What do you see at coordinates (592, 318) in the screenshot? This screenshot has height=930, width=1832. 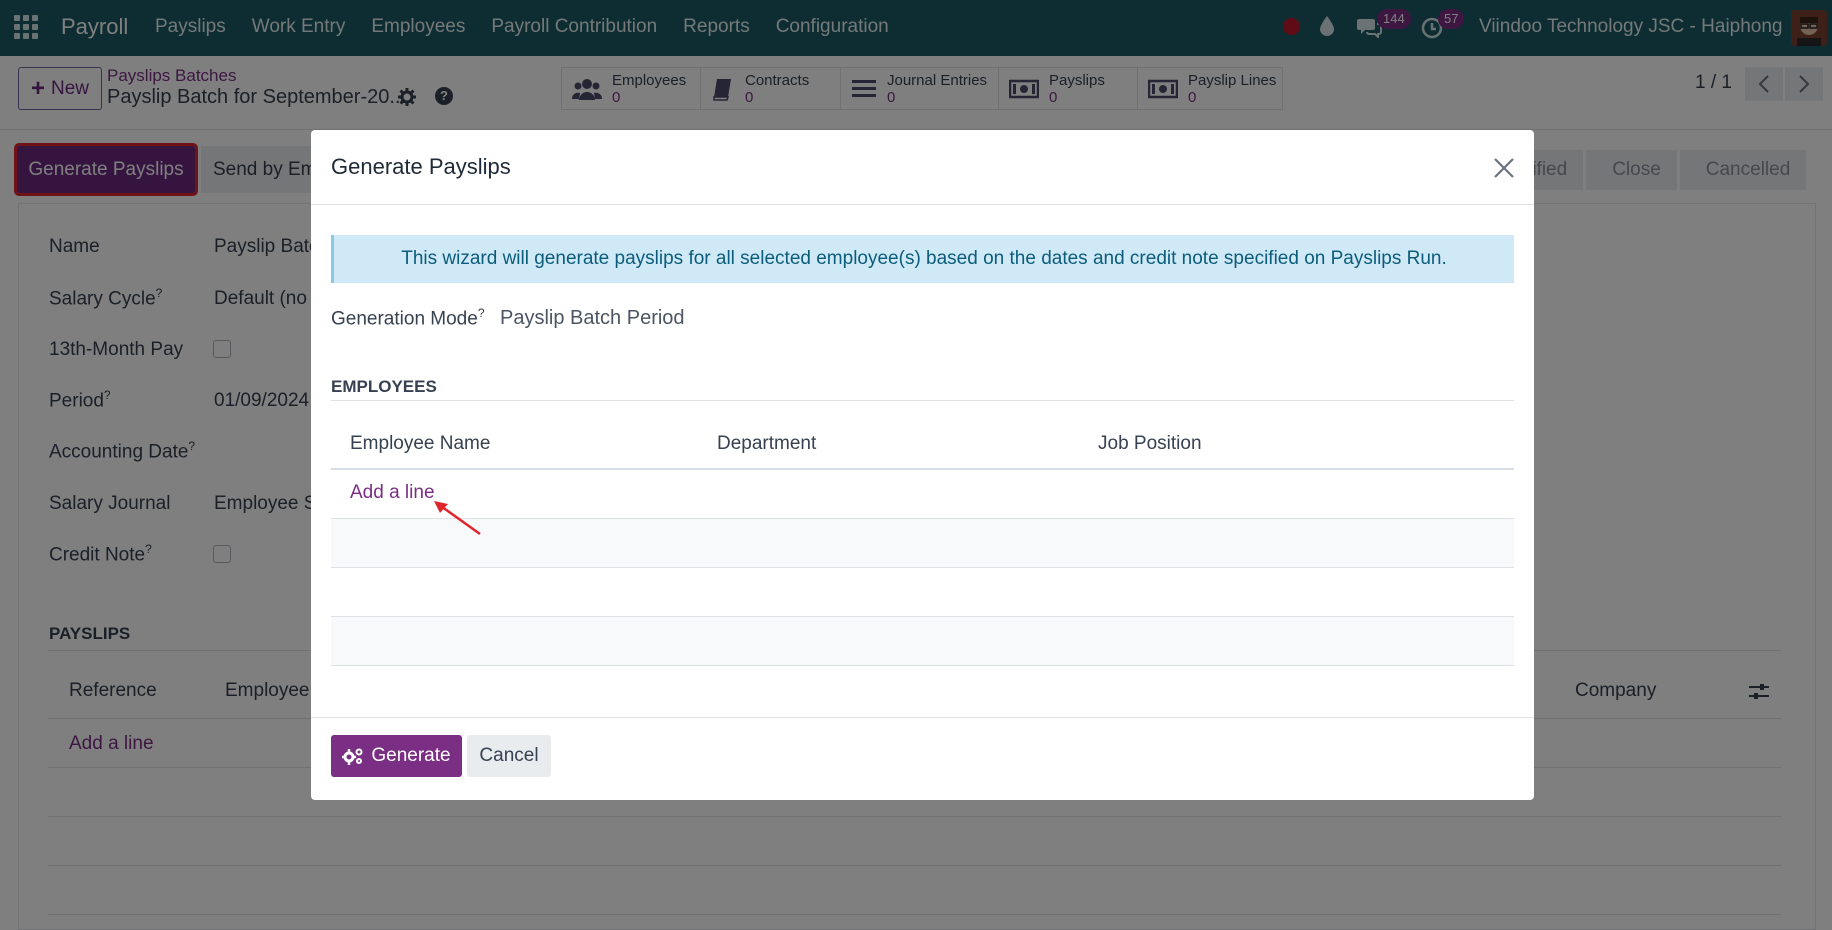 I see `generation-mode-value: Payslip Batch Period` at bounding box center [592, 318].